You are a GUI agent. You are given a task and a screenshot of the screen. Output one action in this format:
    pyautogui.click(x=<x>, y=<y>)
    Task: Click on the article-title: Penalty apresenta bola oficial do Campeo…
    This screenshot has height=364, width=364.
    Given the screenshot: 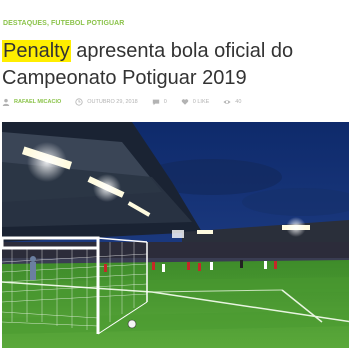 What is the action you would take?
    pyautogui.click(x=174, y=65)
    